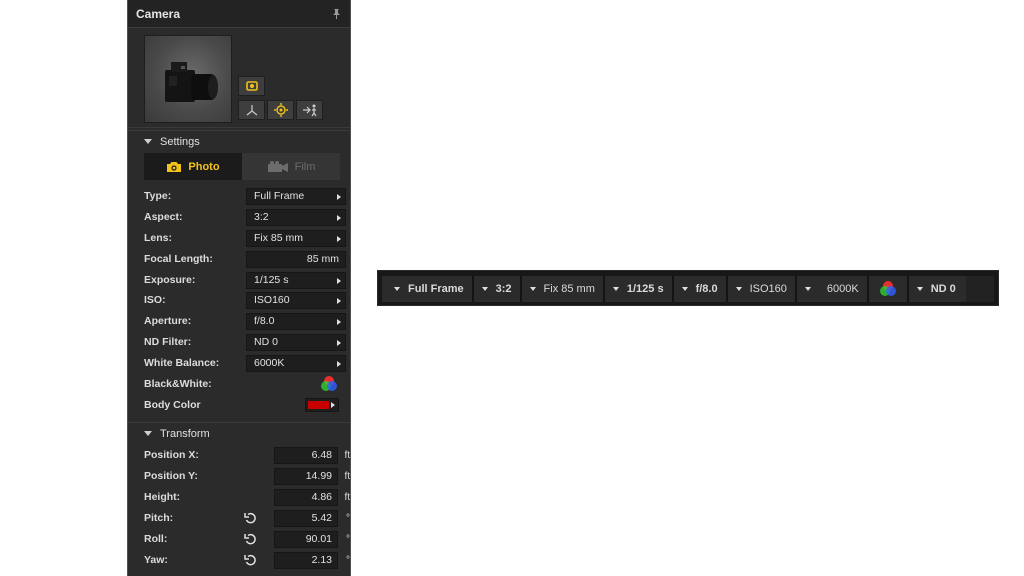  I want to click on setting-row-iso: ISO: ISO160, so click(245, 300).